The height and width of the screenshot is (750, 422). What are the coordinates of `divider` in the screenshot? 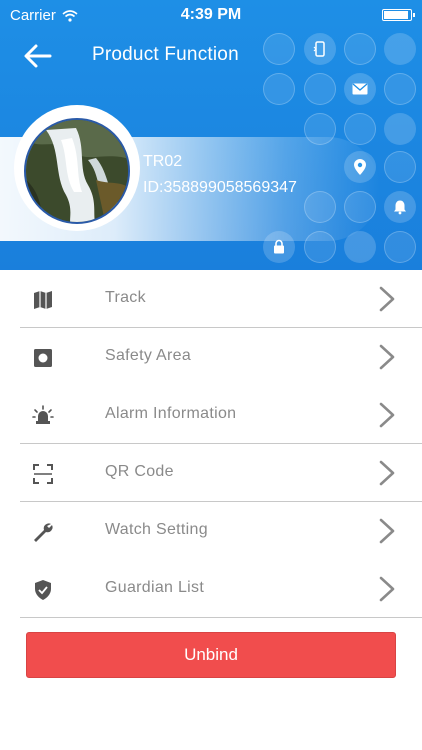 It's located at (221, 617).